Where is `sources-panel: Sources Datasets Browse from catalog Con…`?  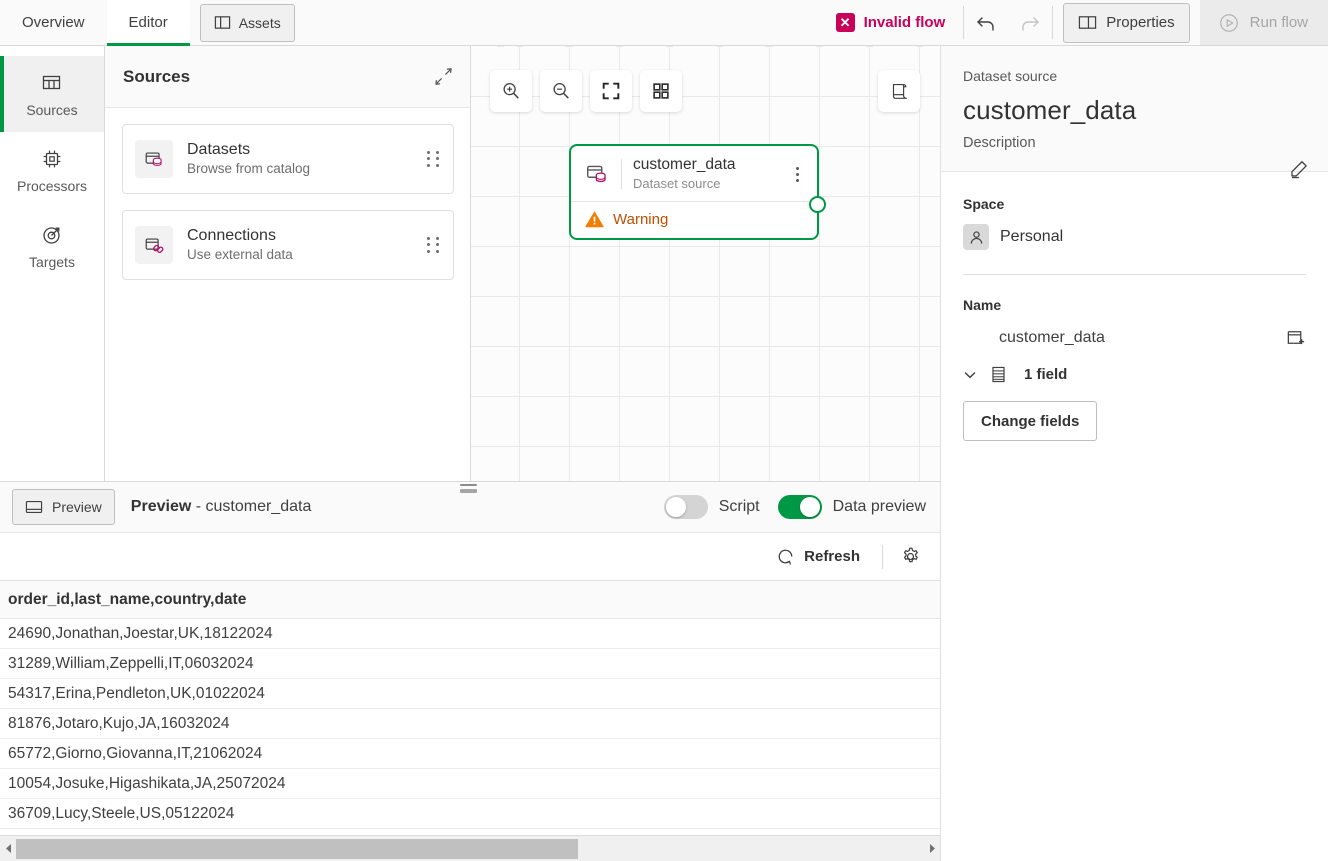 sources-panel: Sources Datasets Browse from catalog Con… is located at coordinates (288, 263).